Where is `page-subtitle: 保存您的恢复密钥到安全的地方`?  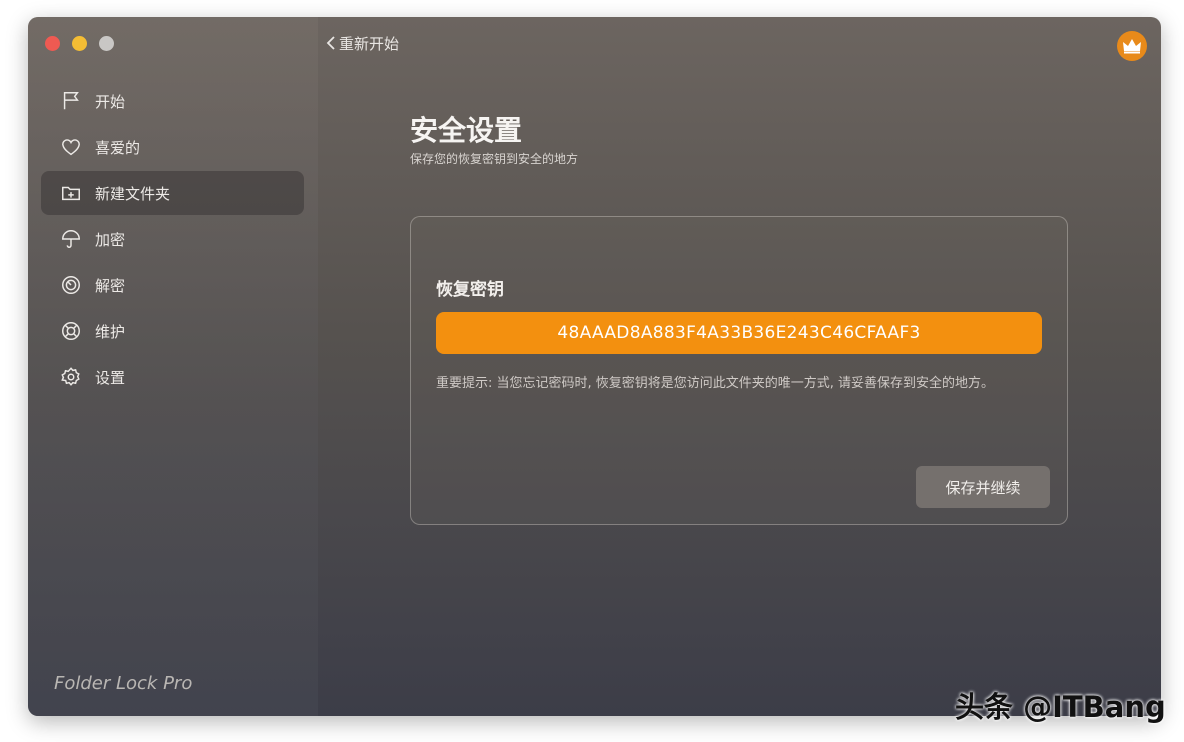
page-subtitle: 保存您的恢复密钥到安全的地方 is located at coordinates (494, 159).